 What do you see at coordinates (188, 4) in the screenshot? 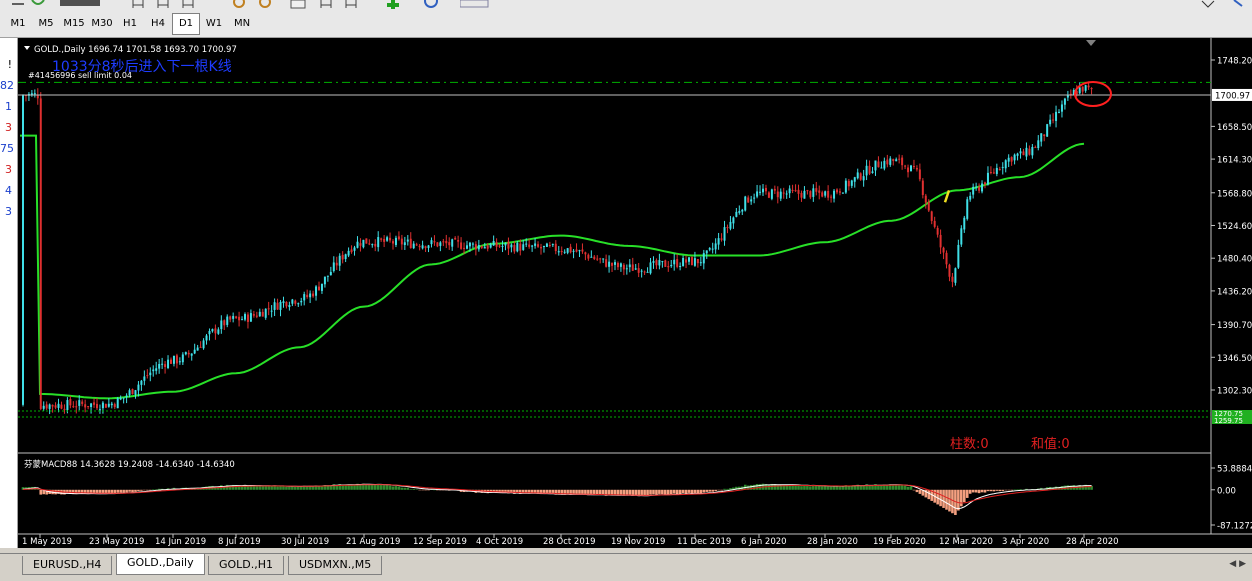
I see `line-chart-icon` at bounding box center [188, 4].